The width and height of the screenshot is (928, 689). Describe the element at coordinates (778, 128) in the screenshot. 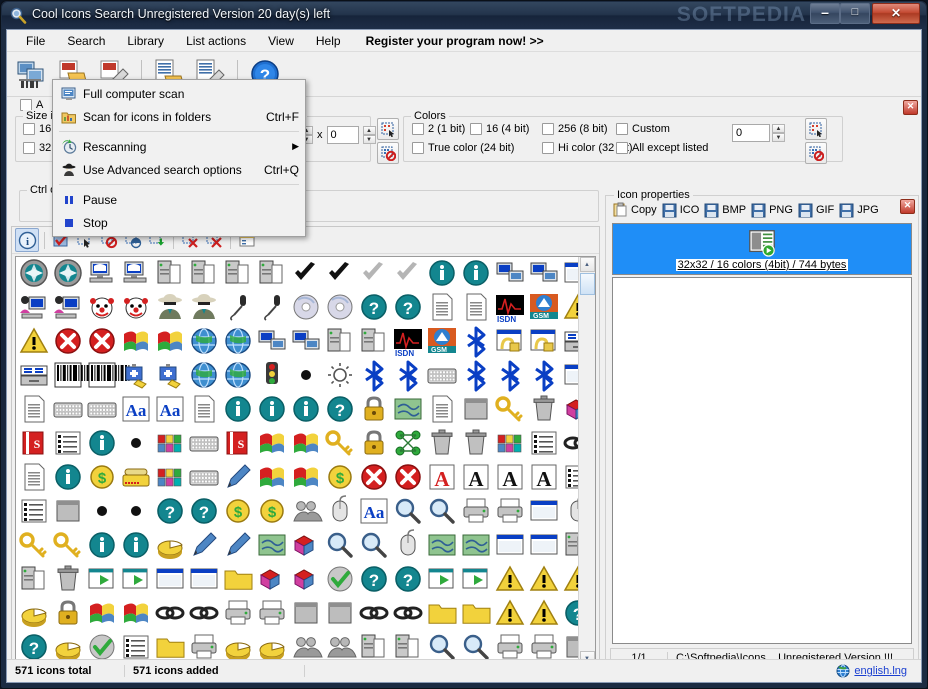

I see `colors-spin-up: ▲` at that location.